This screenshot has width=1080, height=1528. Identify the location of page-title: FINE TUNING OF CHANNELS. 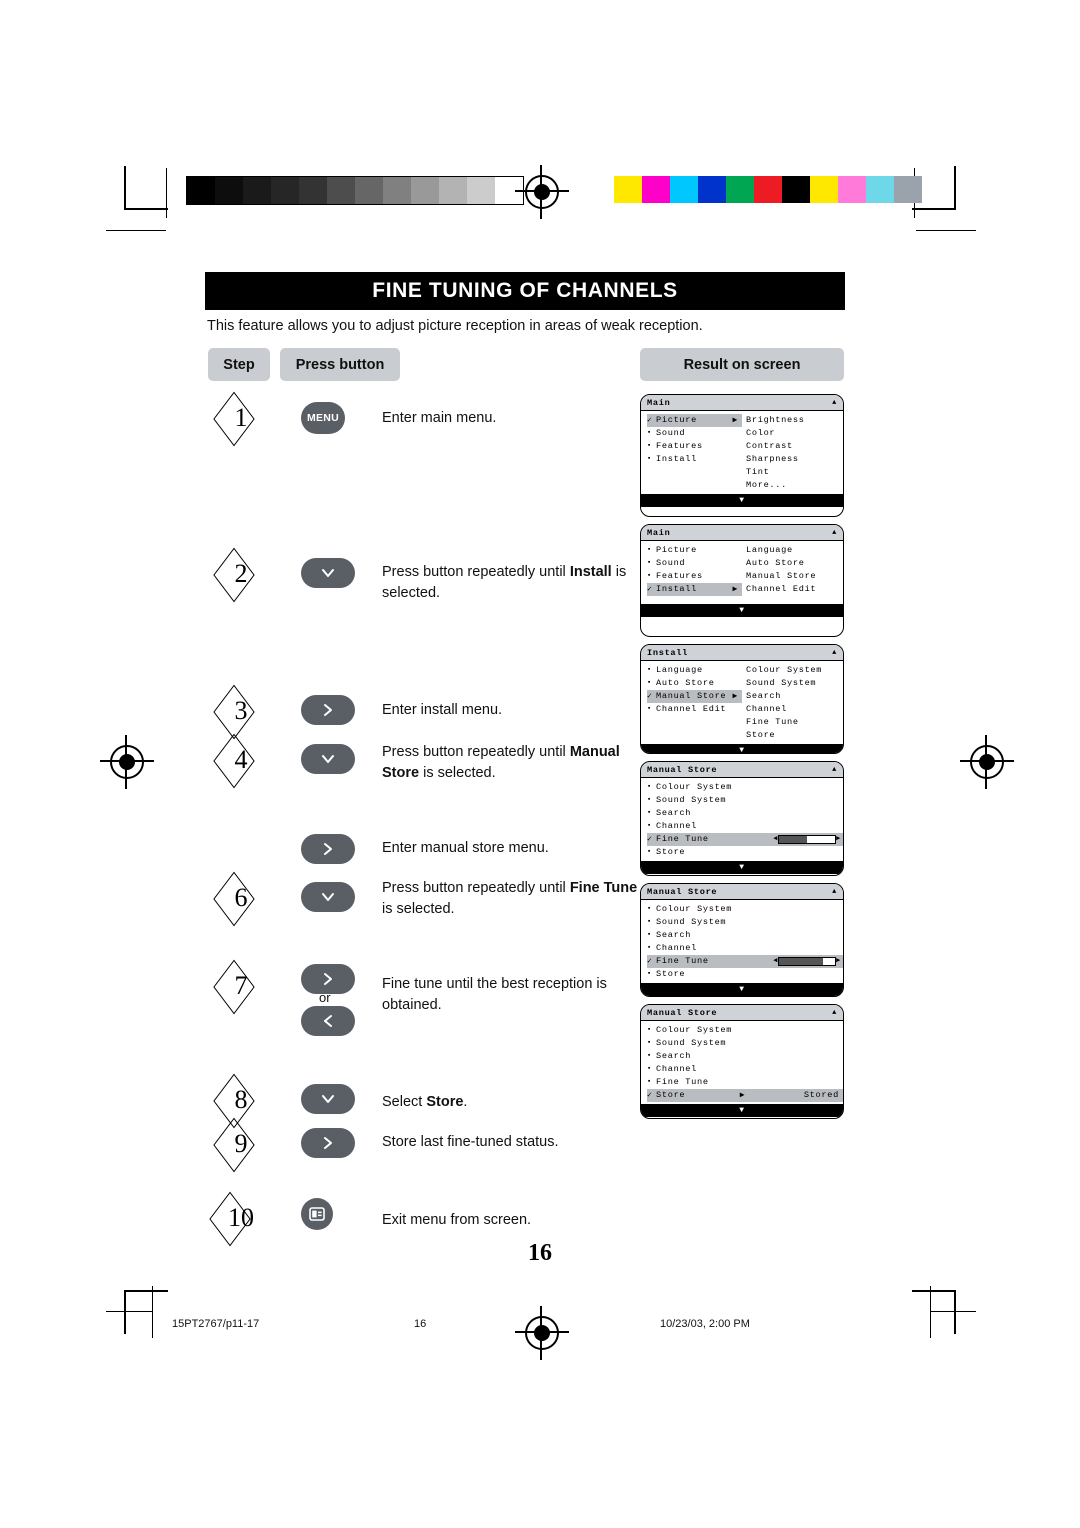
(525, 290).